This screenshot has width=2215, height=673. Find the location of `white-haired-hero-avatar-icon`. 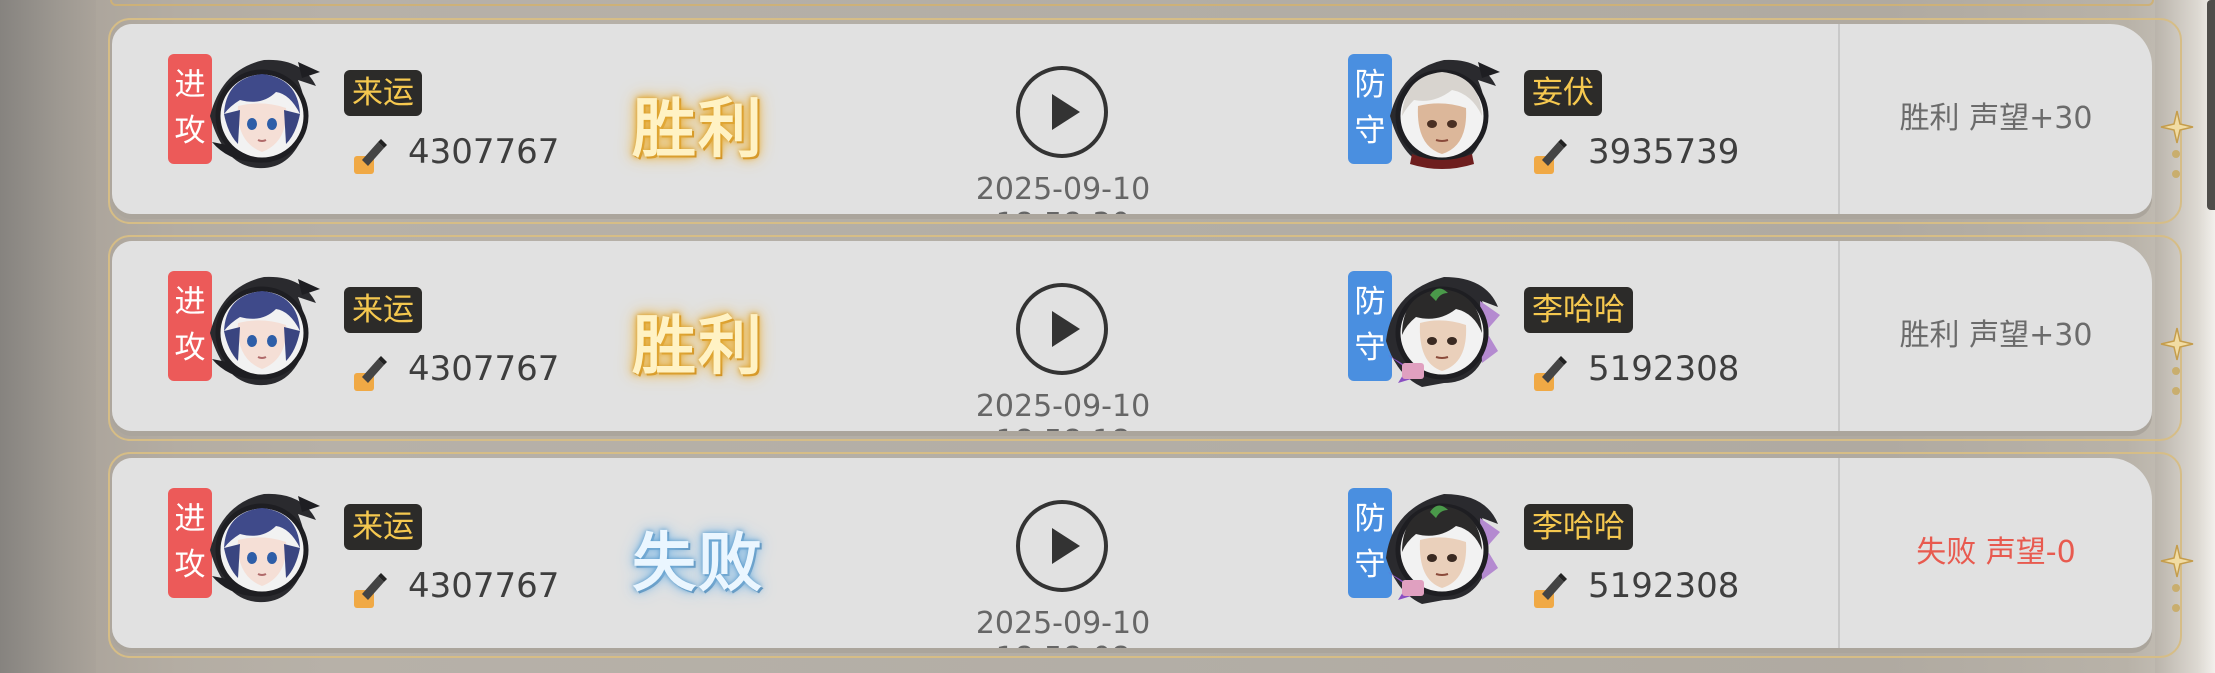

white-haired-hero-avatar-icon is located at coordinates (1445, 114).